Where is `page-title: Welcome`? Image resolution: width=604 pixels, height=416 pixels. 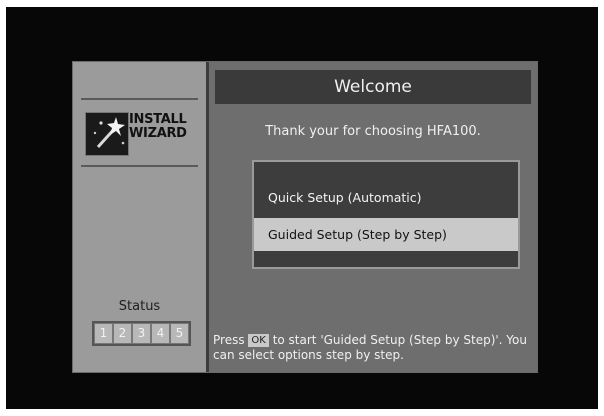 page-title: Welcome is located at coordinates (373, 87).